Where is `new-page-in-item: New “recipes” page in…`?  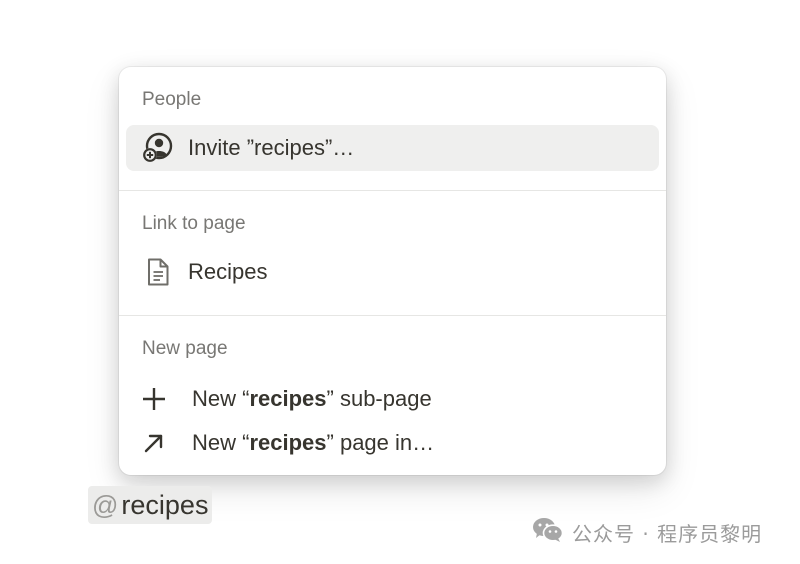 new-page-in-item: New “recipes” page in… is located at coordinates (392, 443).